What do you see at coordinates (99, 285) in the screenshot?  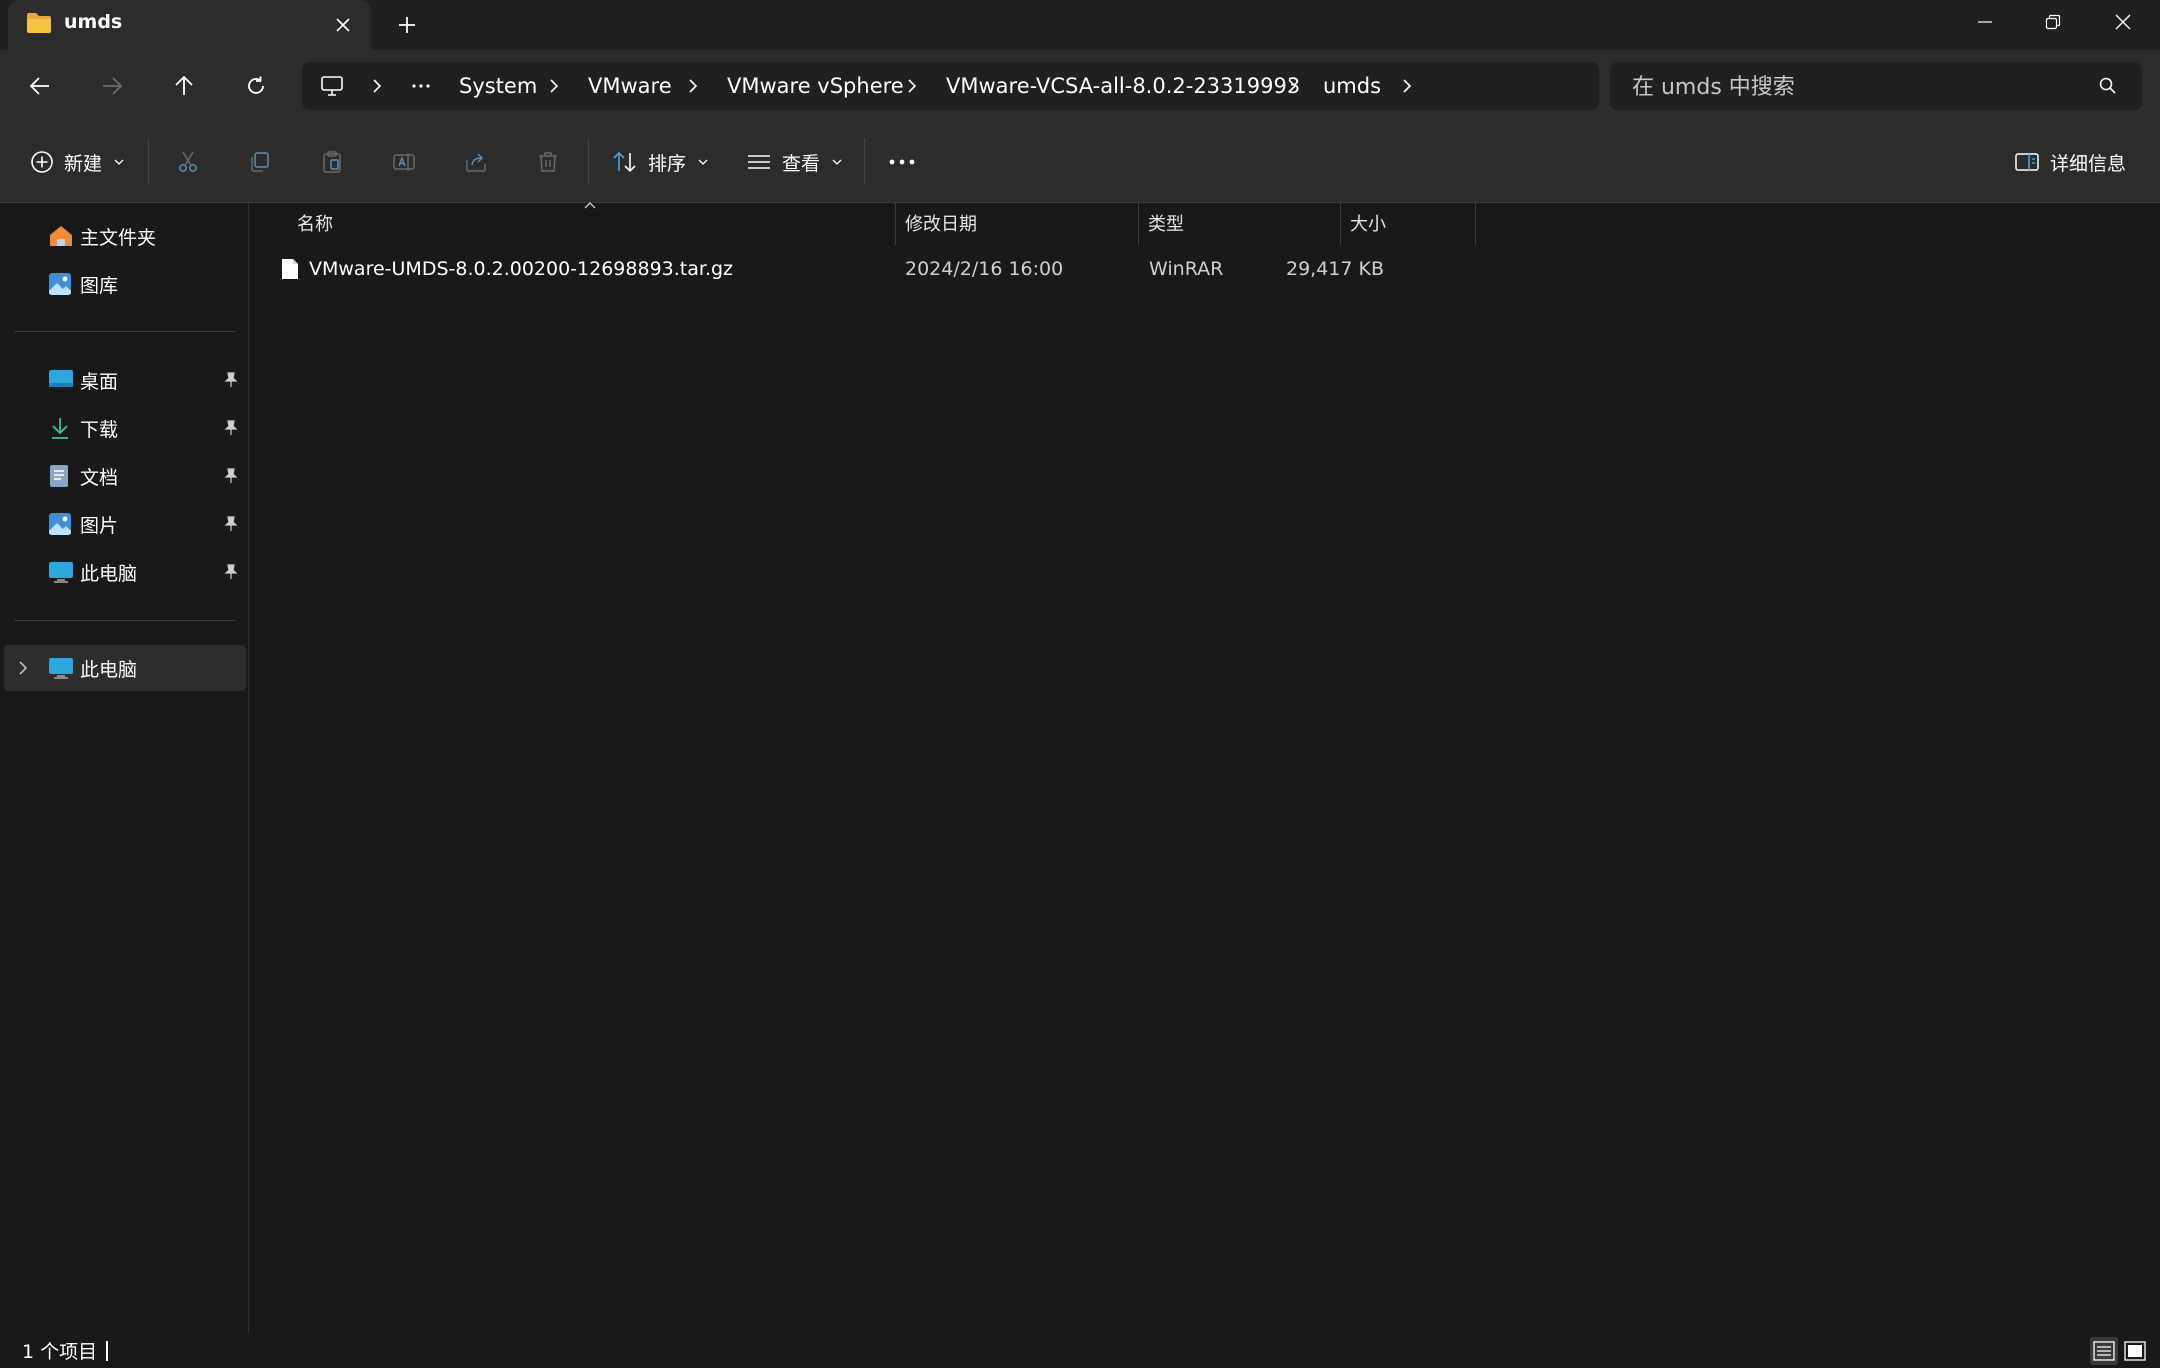 I see `sidebar-item-label: 图库` at bounding box center [99, 285].